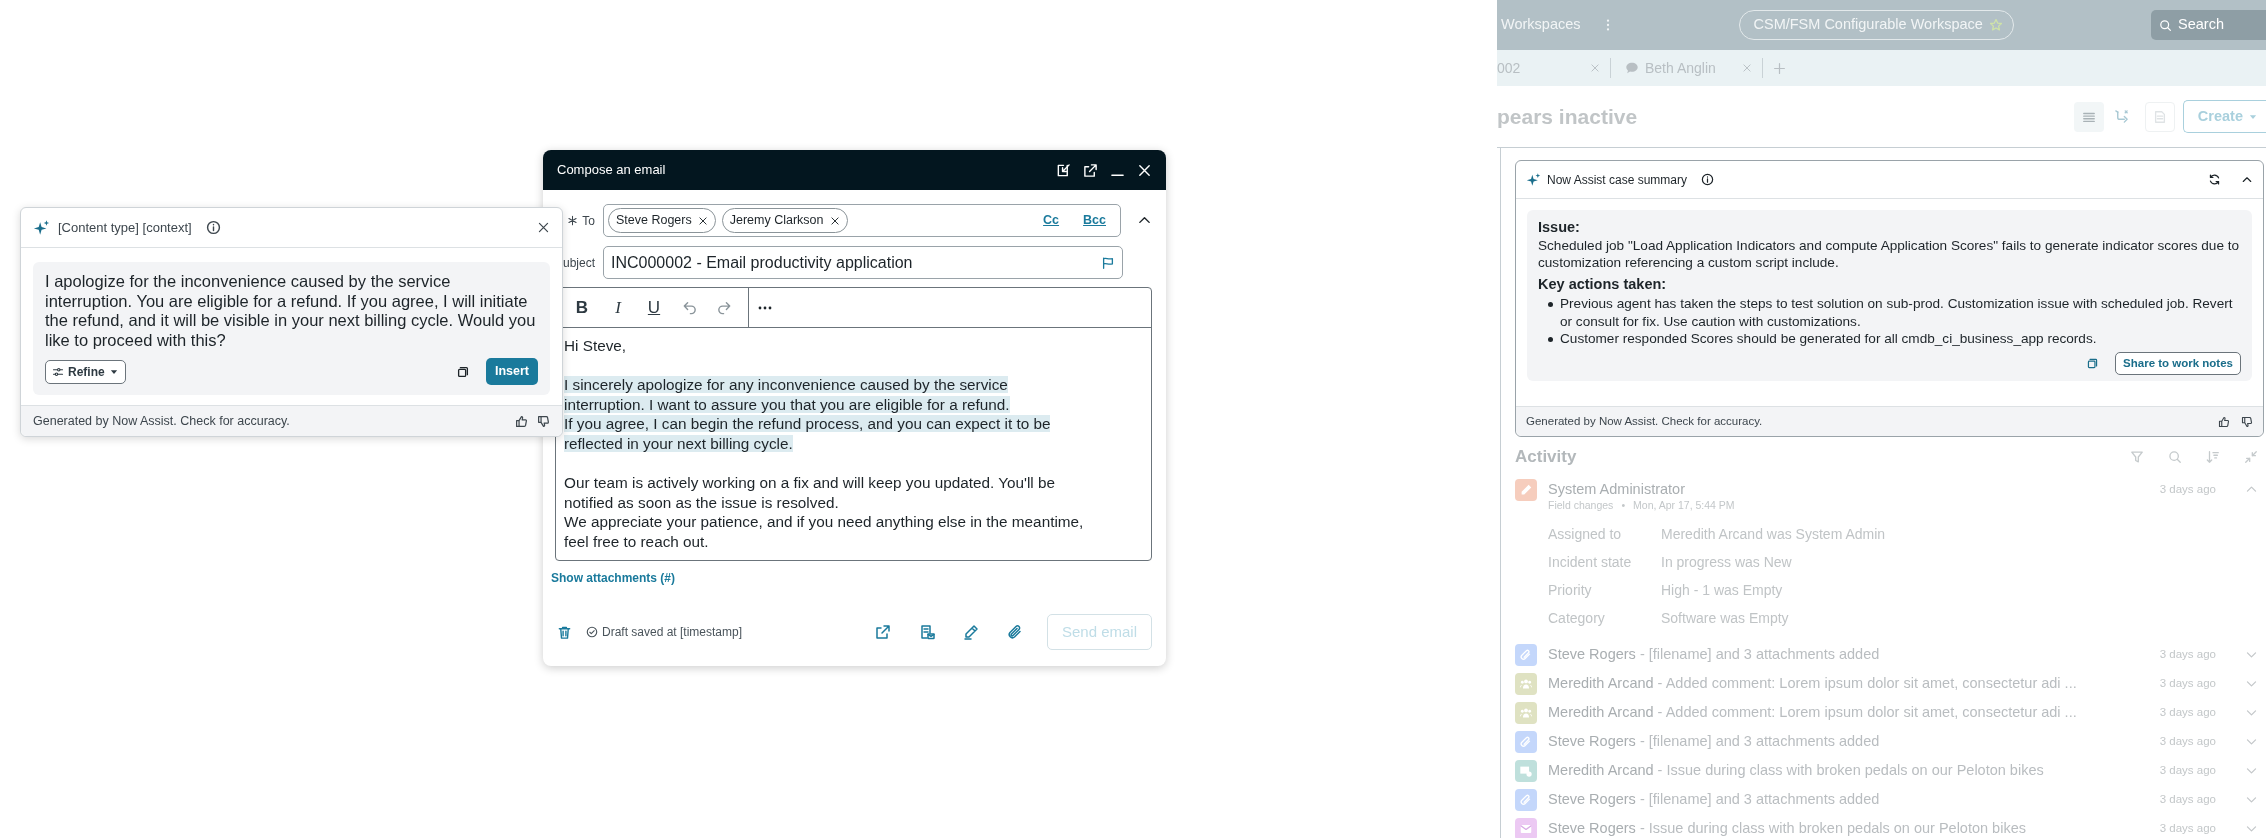 This screenshot has width=2266, height=838. Describe the element at coordinates (1603, 284) in the screenshot. I see `section-heading: Key actions taken:` at that location.